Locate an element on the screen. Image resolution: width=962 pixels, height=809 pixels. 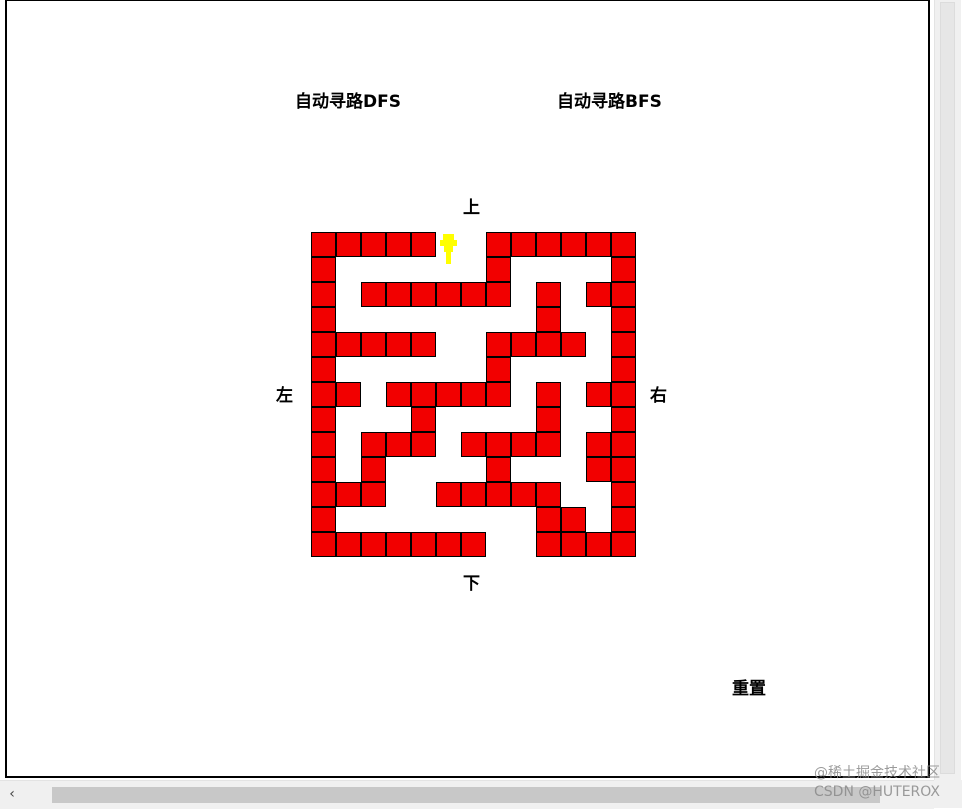
auto-path-dfs-button: 自动寻路DFS is located at coordinates (348, 99).